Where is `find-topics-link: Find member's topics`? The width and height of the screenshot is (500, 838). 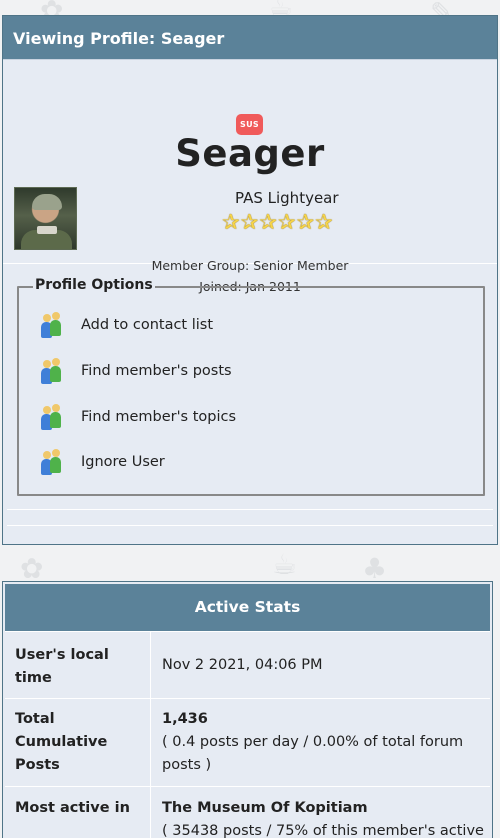
find-topics-link: Find member's topics is located at coordinates (137, 417).